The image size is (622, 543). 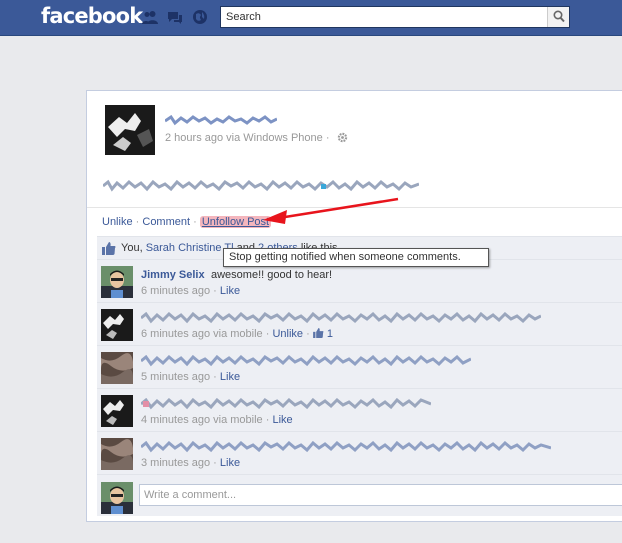 What do you see at coordinates (342, 137) in the screenshot?
I see `gear-icon` at bounding box center [342, 137].